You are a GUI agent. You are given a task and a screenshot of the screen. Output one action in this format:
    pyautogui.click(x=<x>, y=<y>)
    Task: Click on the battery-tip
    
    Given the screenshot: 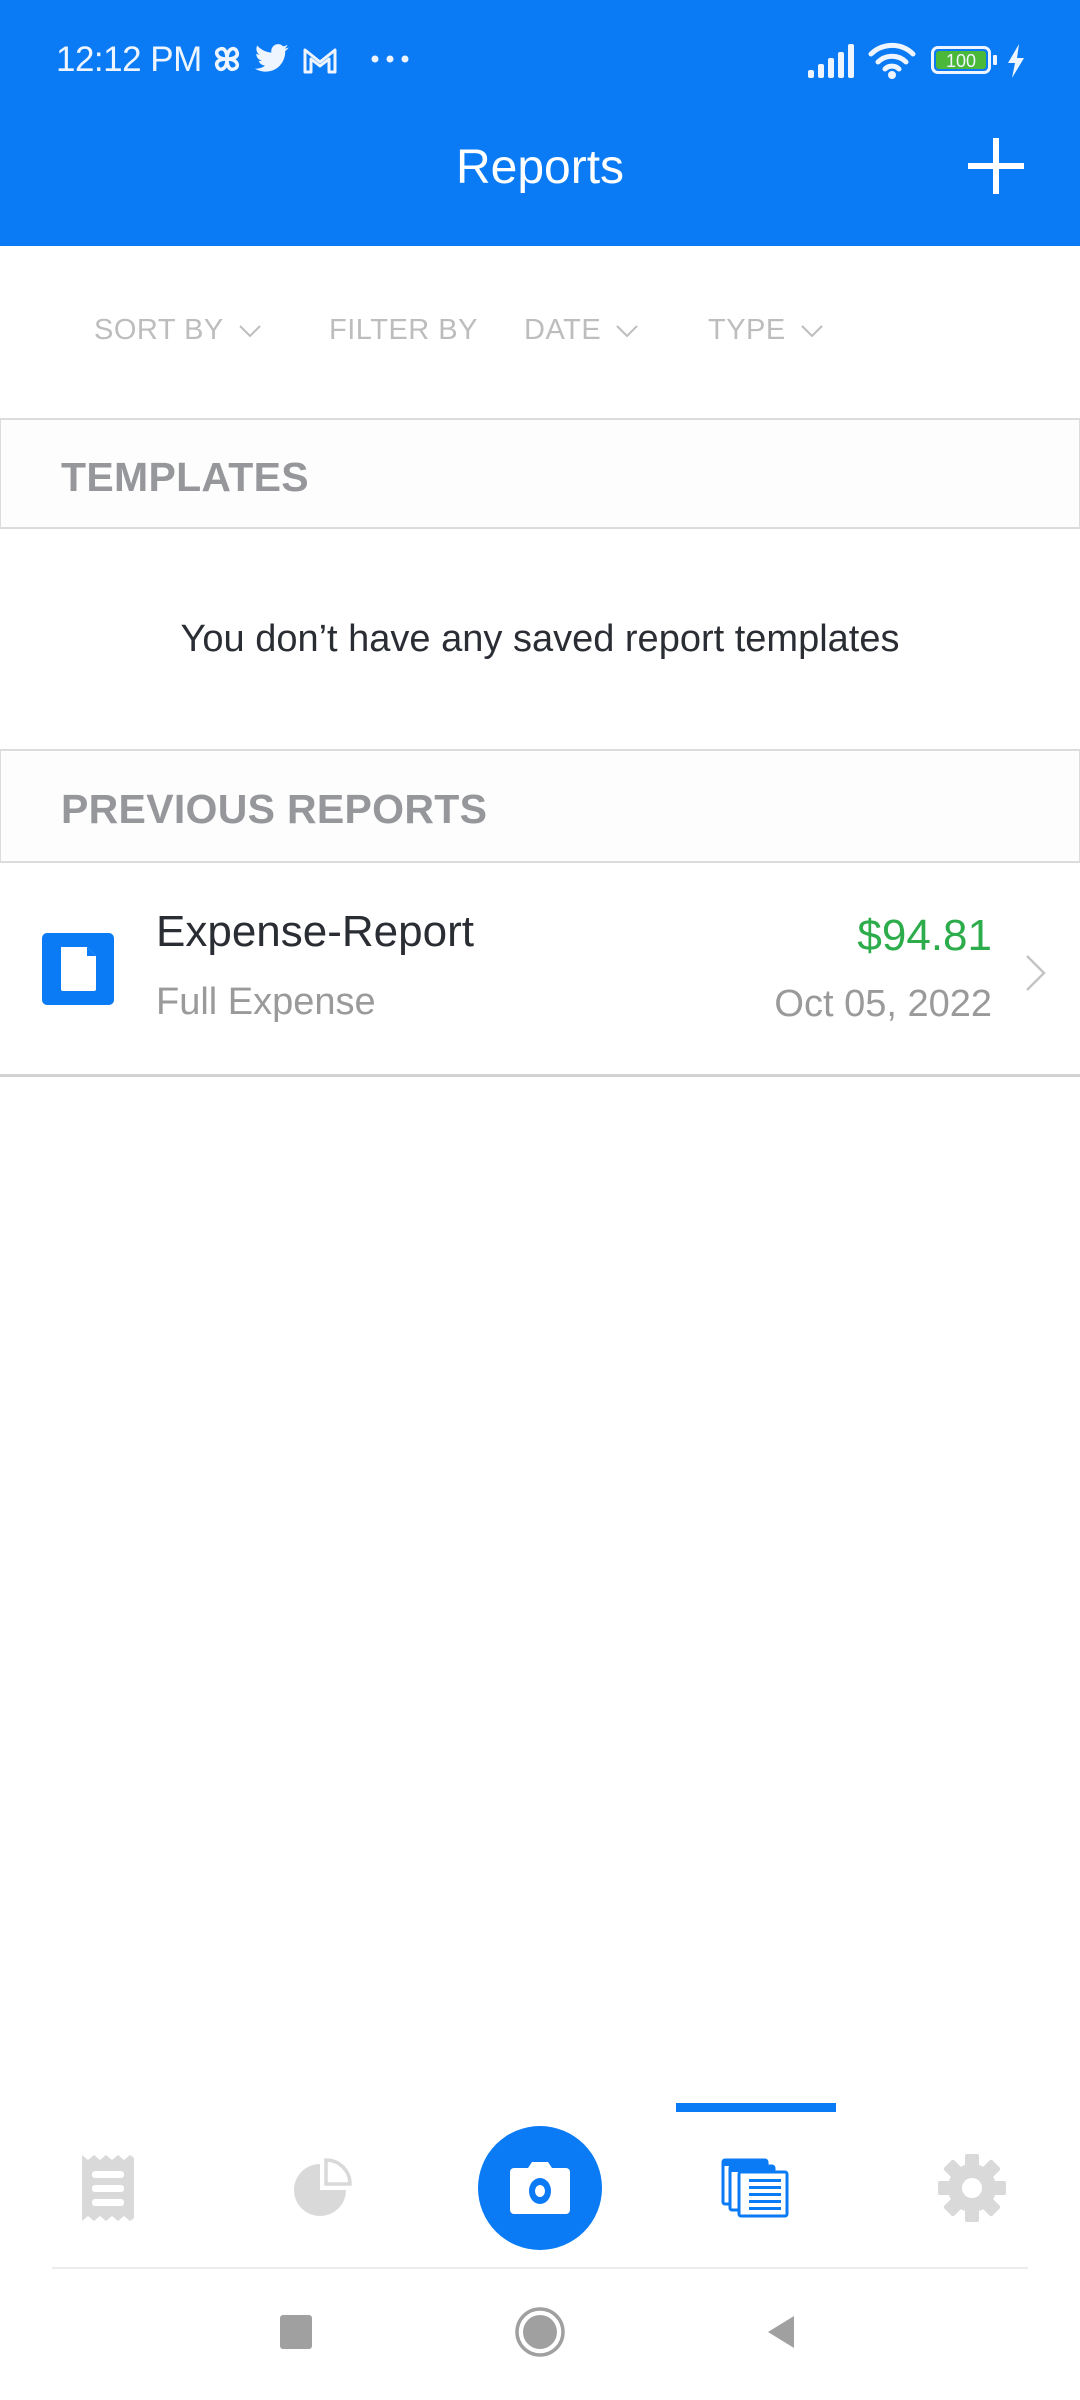 What is the action you would take?
    pyautogui.click(x=995, y=60)
    